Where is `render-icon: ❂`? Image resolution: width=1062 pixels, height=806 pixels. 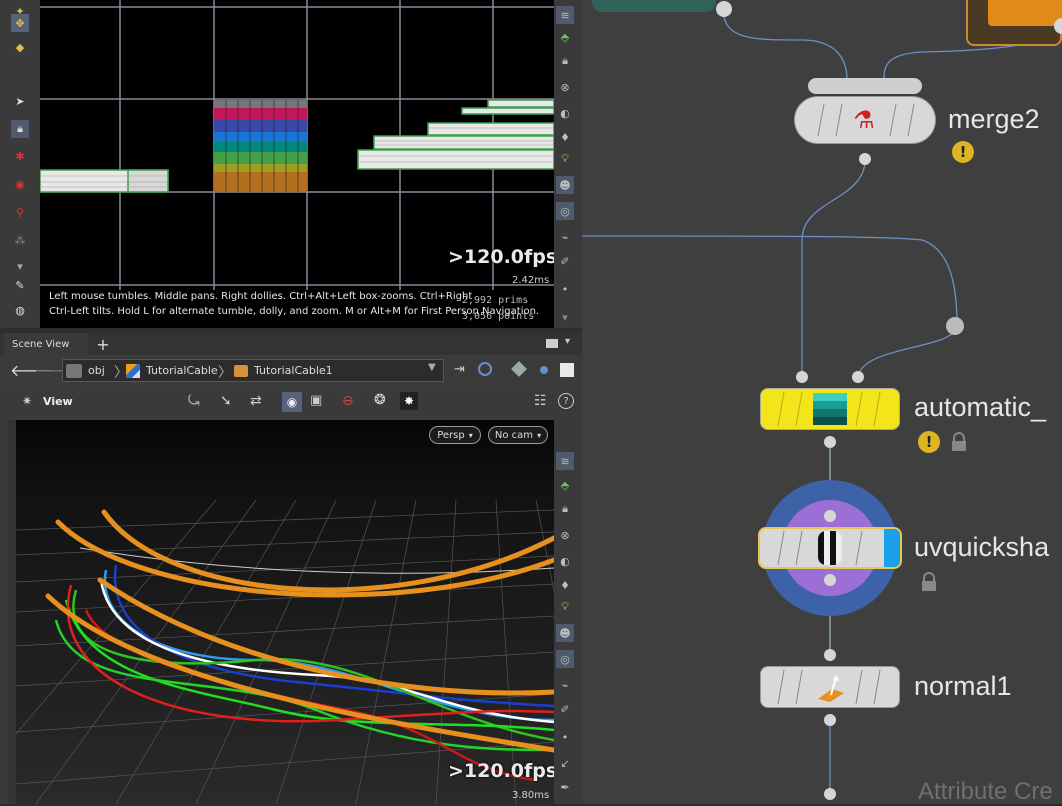
render-icon: ❂ is located at coordinates (380, 400).